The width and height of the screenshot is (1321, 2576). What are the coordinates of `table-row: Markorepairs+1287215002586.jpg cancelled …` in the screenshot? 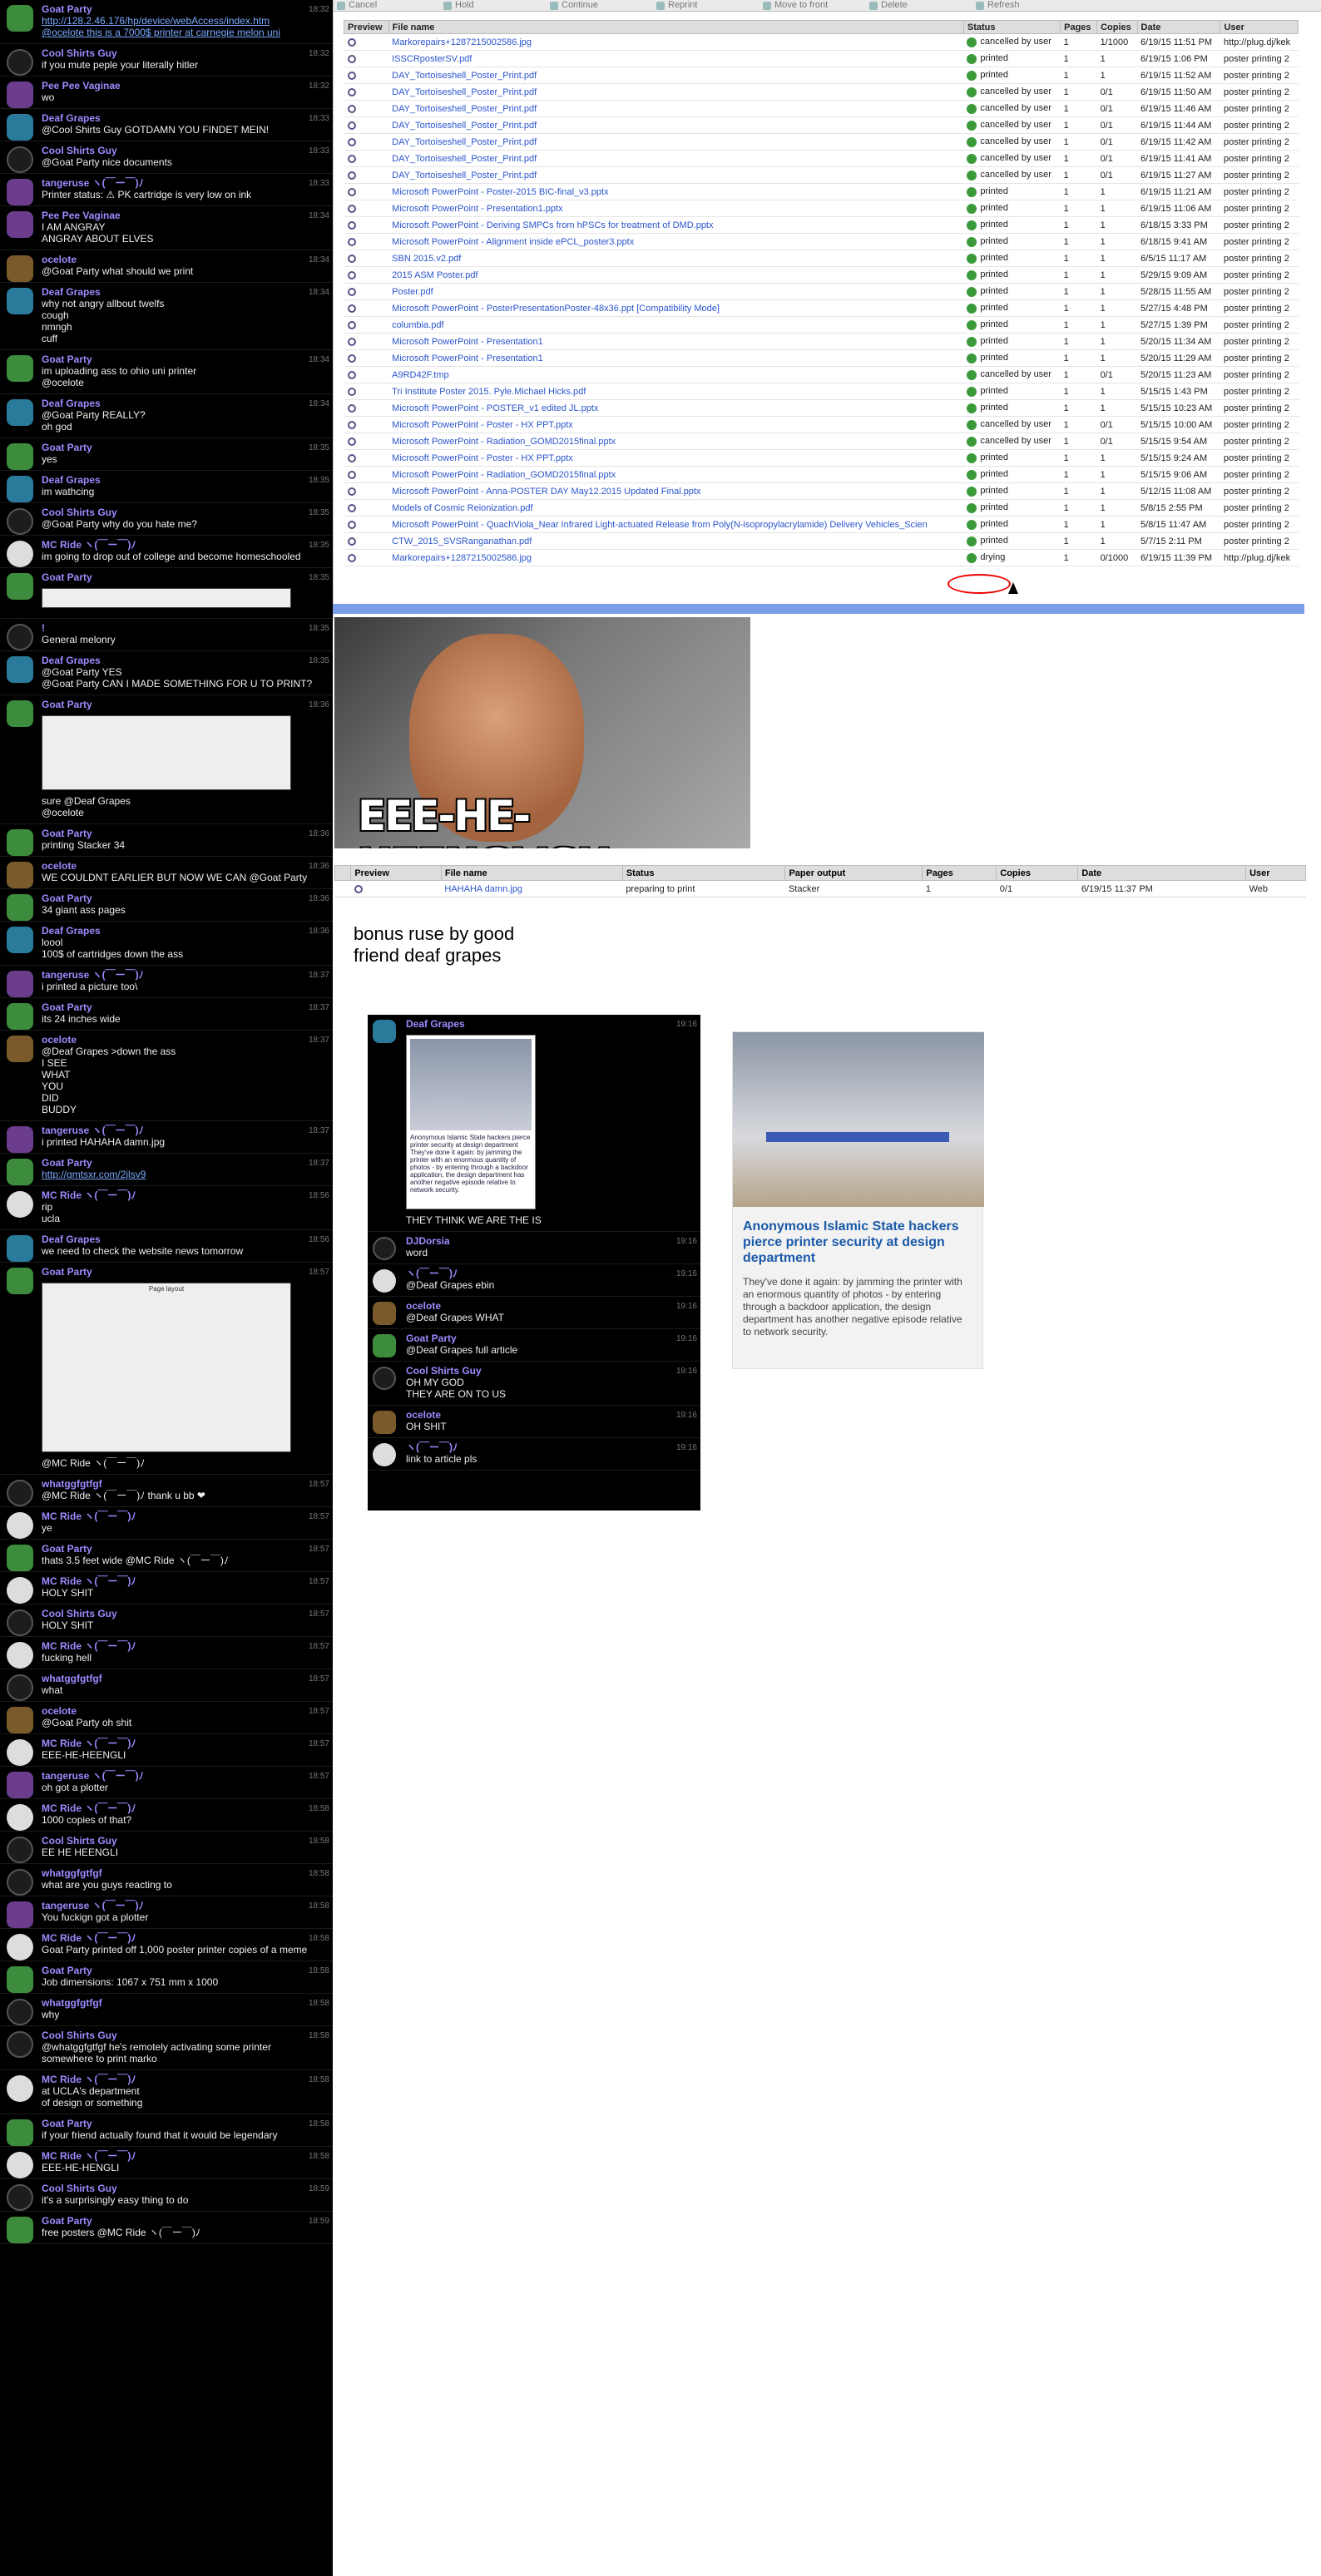 It's located at (821, 42).